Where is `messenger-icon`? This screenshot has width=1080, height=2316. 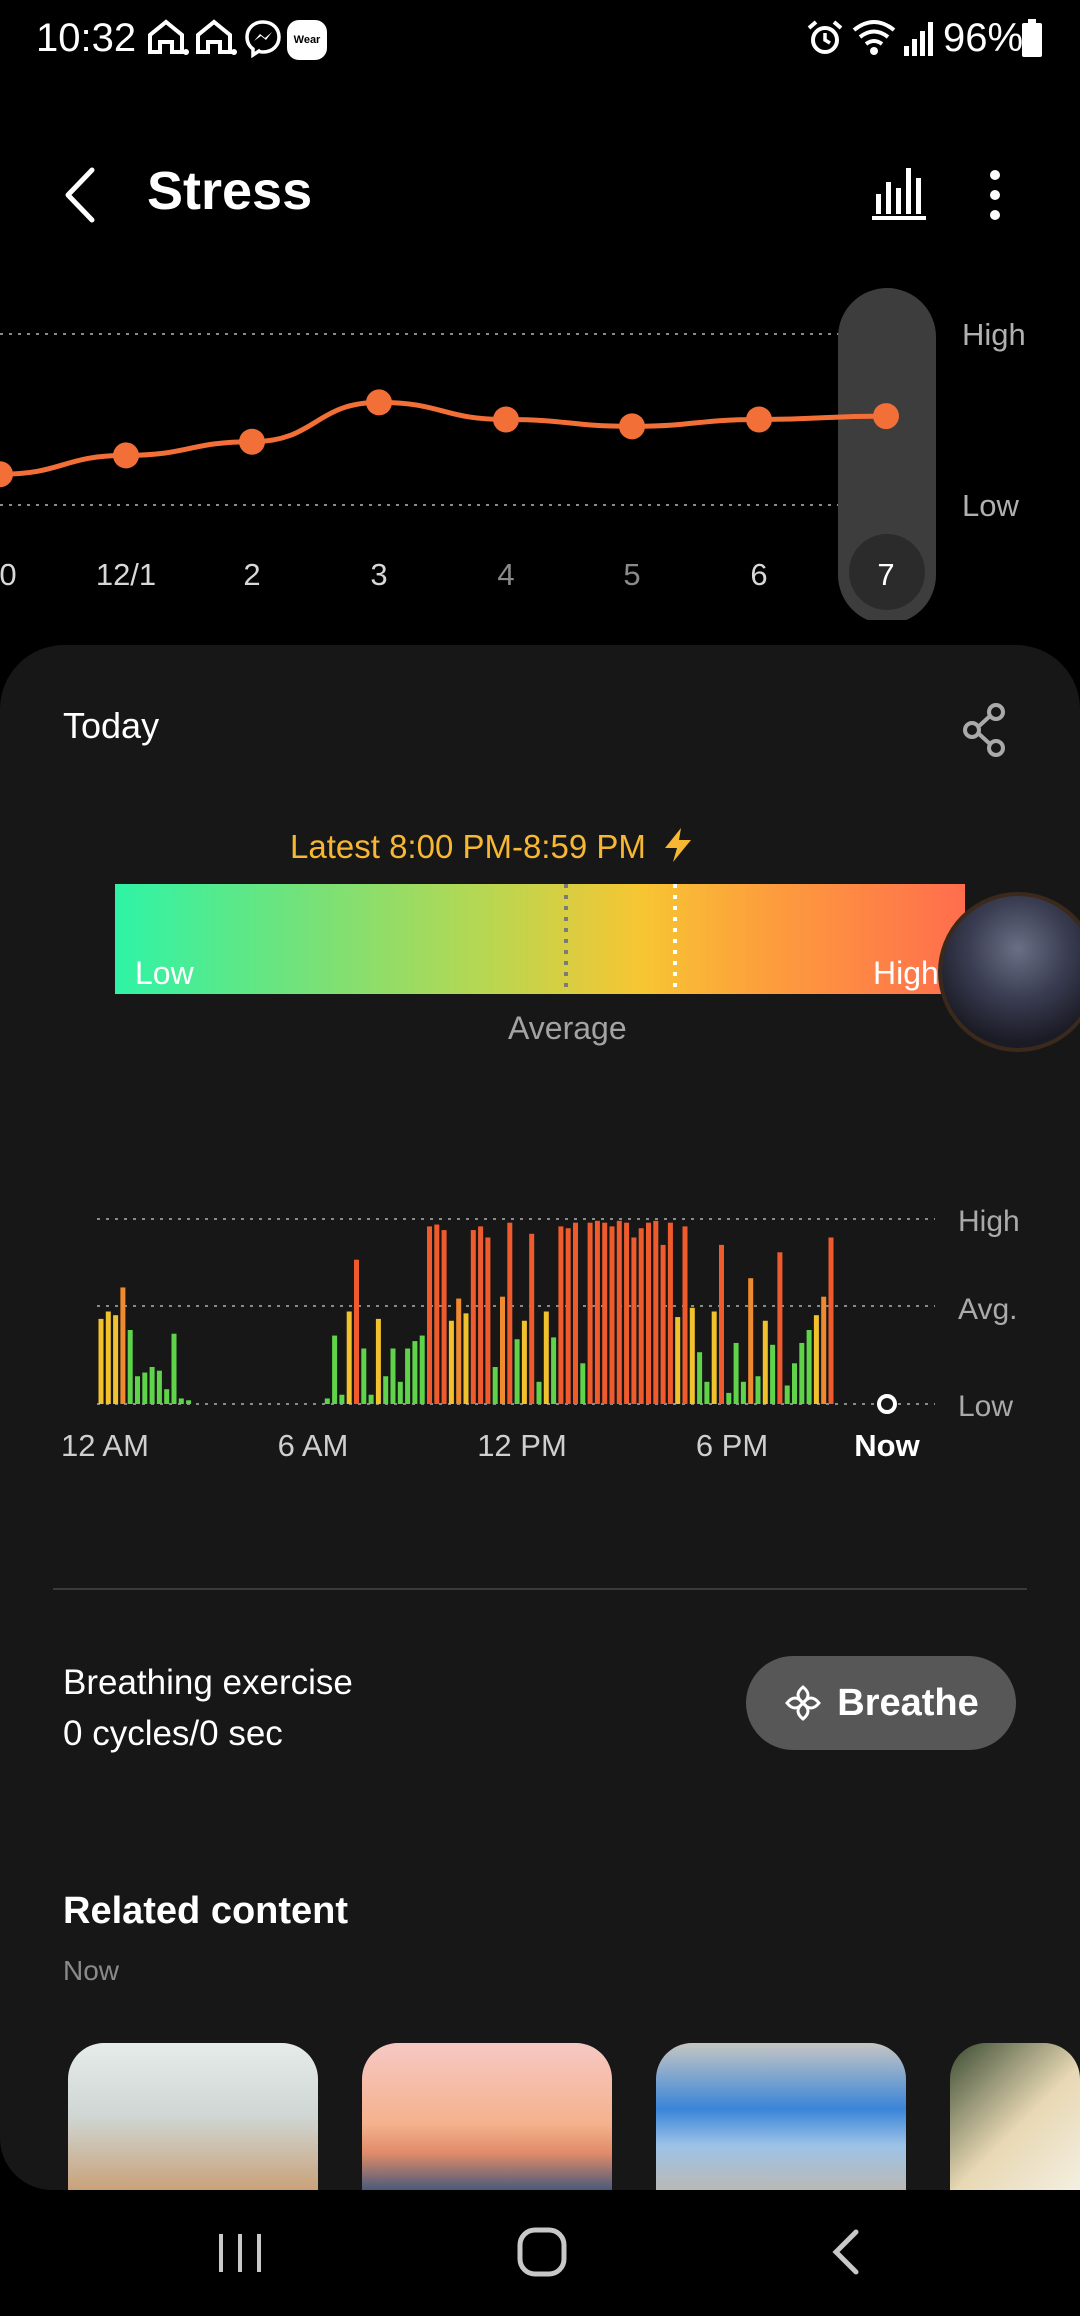 messenger-icon is located at coordinates (263, 39).